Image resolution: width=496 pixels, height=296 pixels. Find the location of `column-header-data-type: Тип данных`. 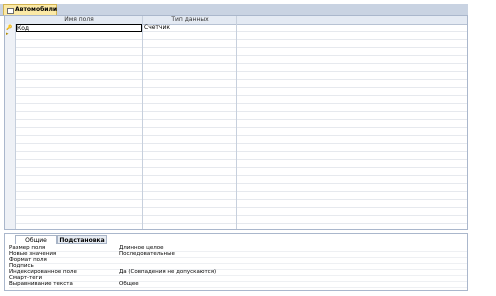

column-header-data-type: Тип данных is located at coordinates (190, 20).